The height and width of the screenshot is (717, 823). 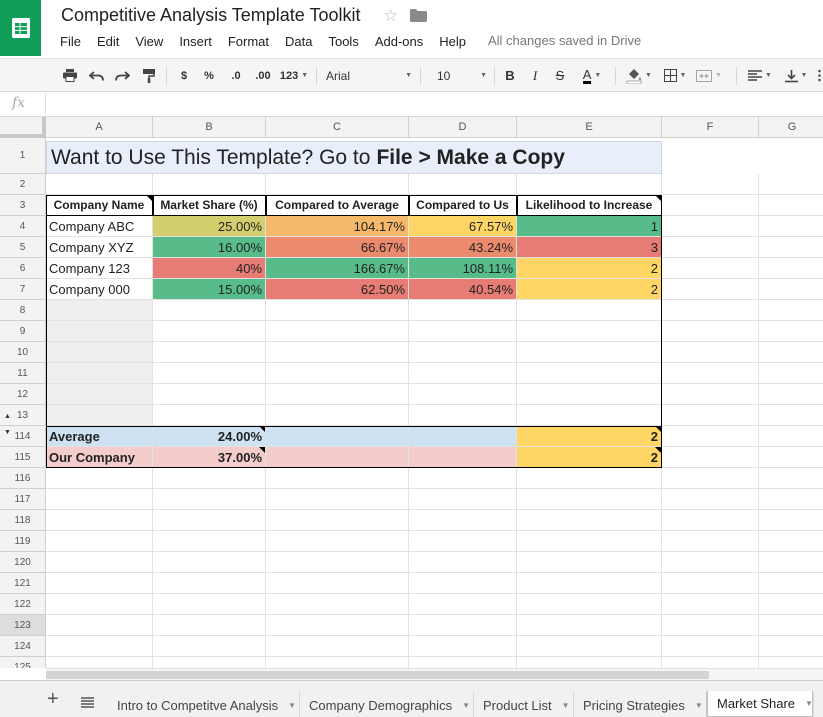 What do you see at coordinates (343, 41) in the screenshot?
I see `menu-tools: Tools` at bounding box center [343, 41].